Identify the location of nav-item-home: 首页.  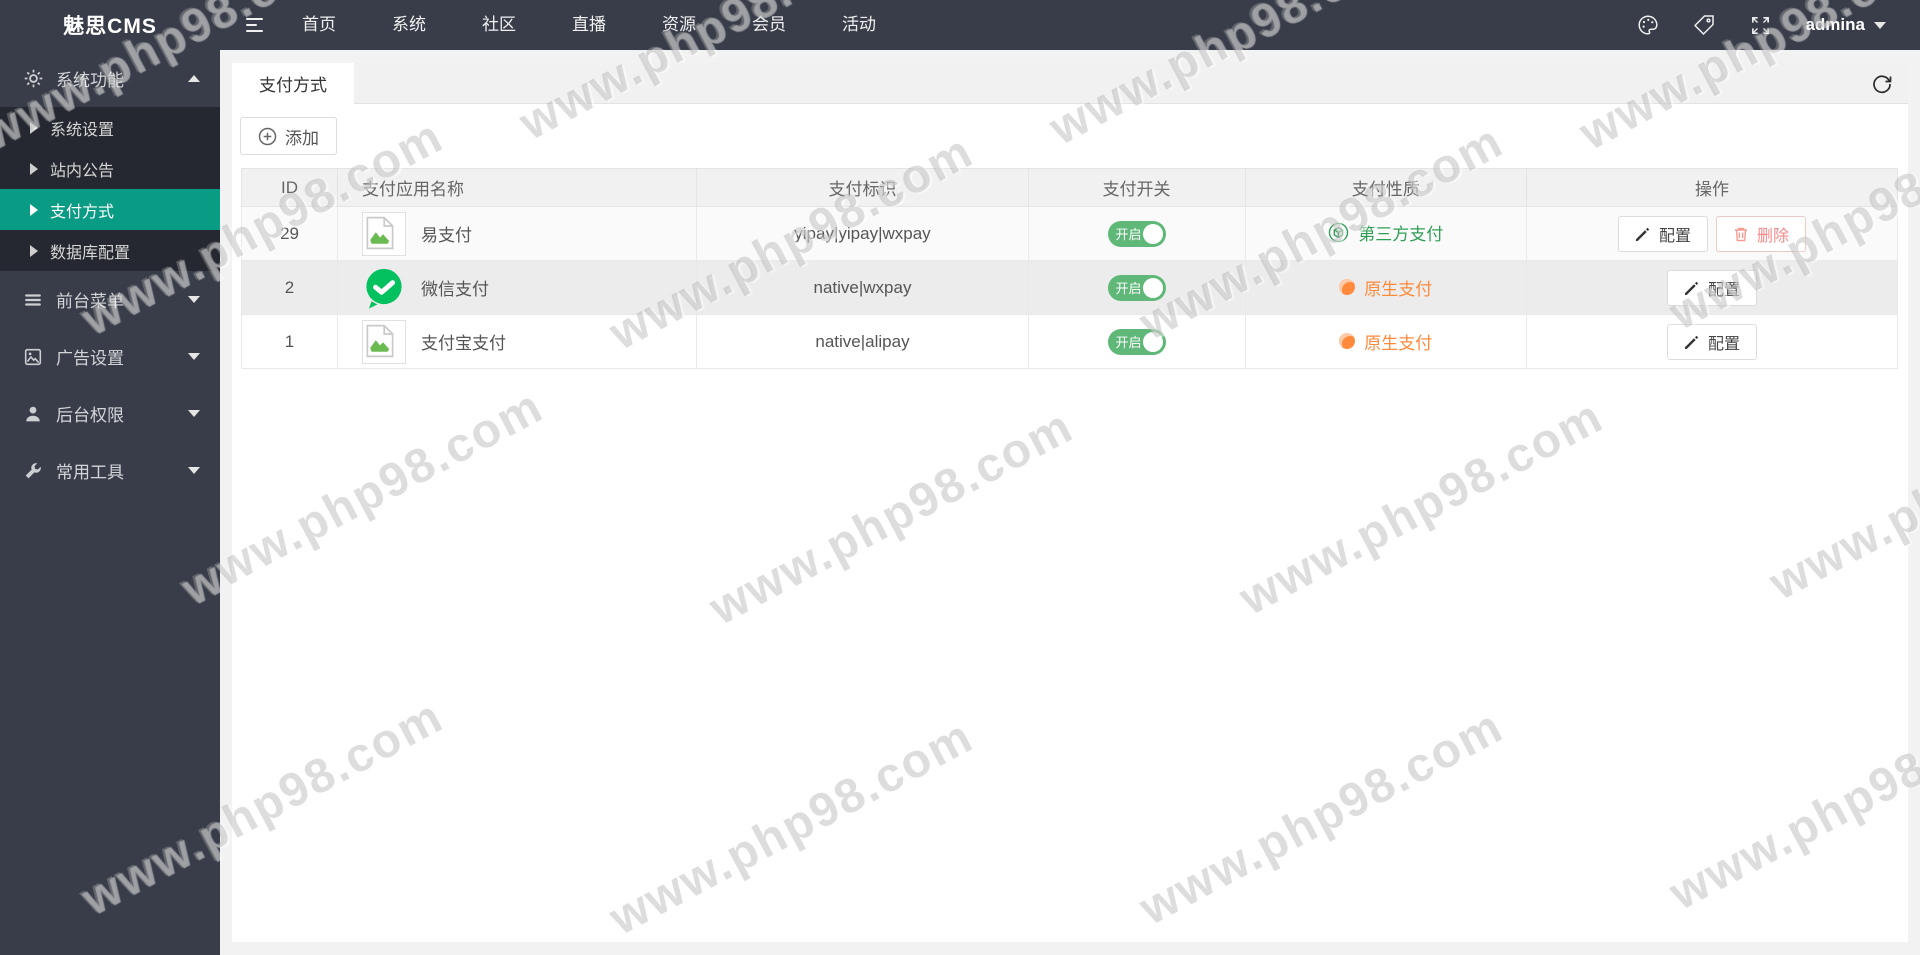
(319, 25).